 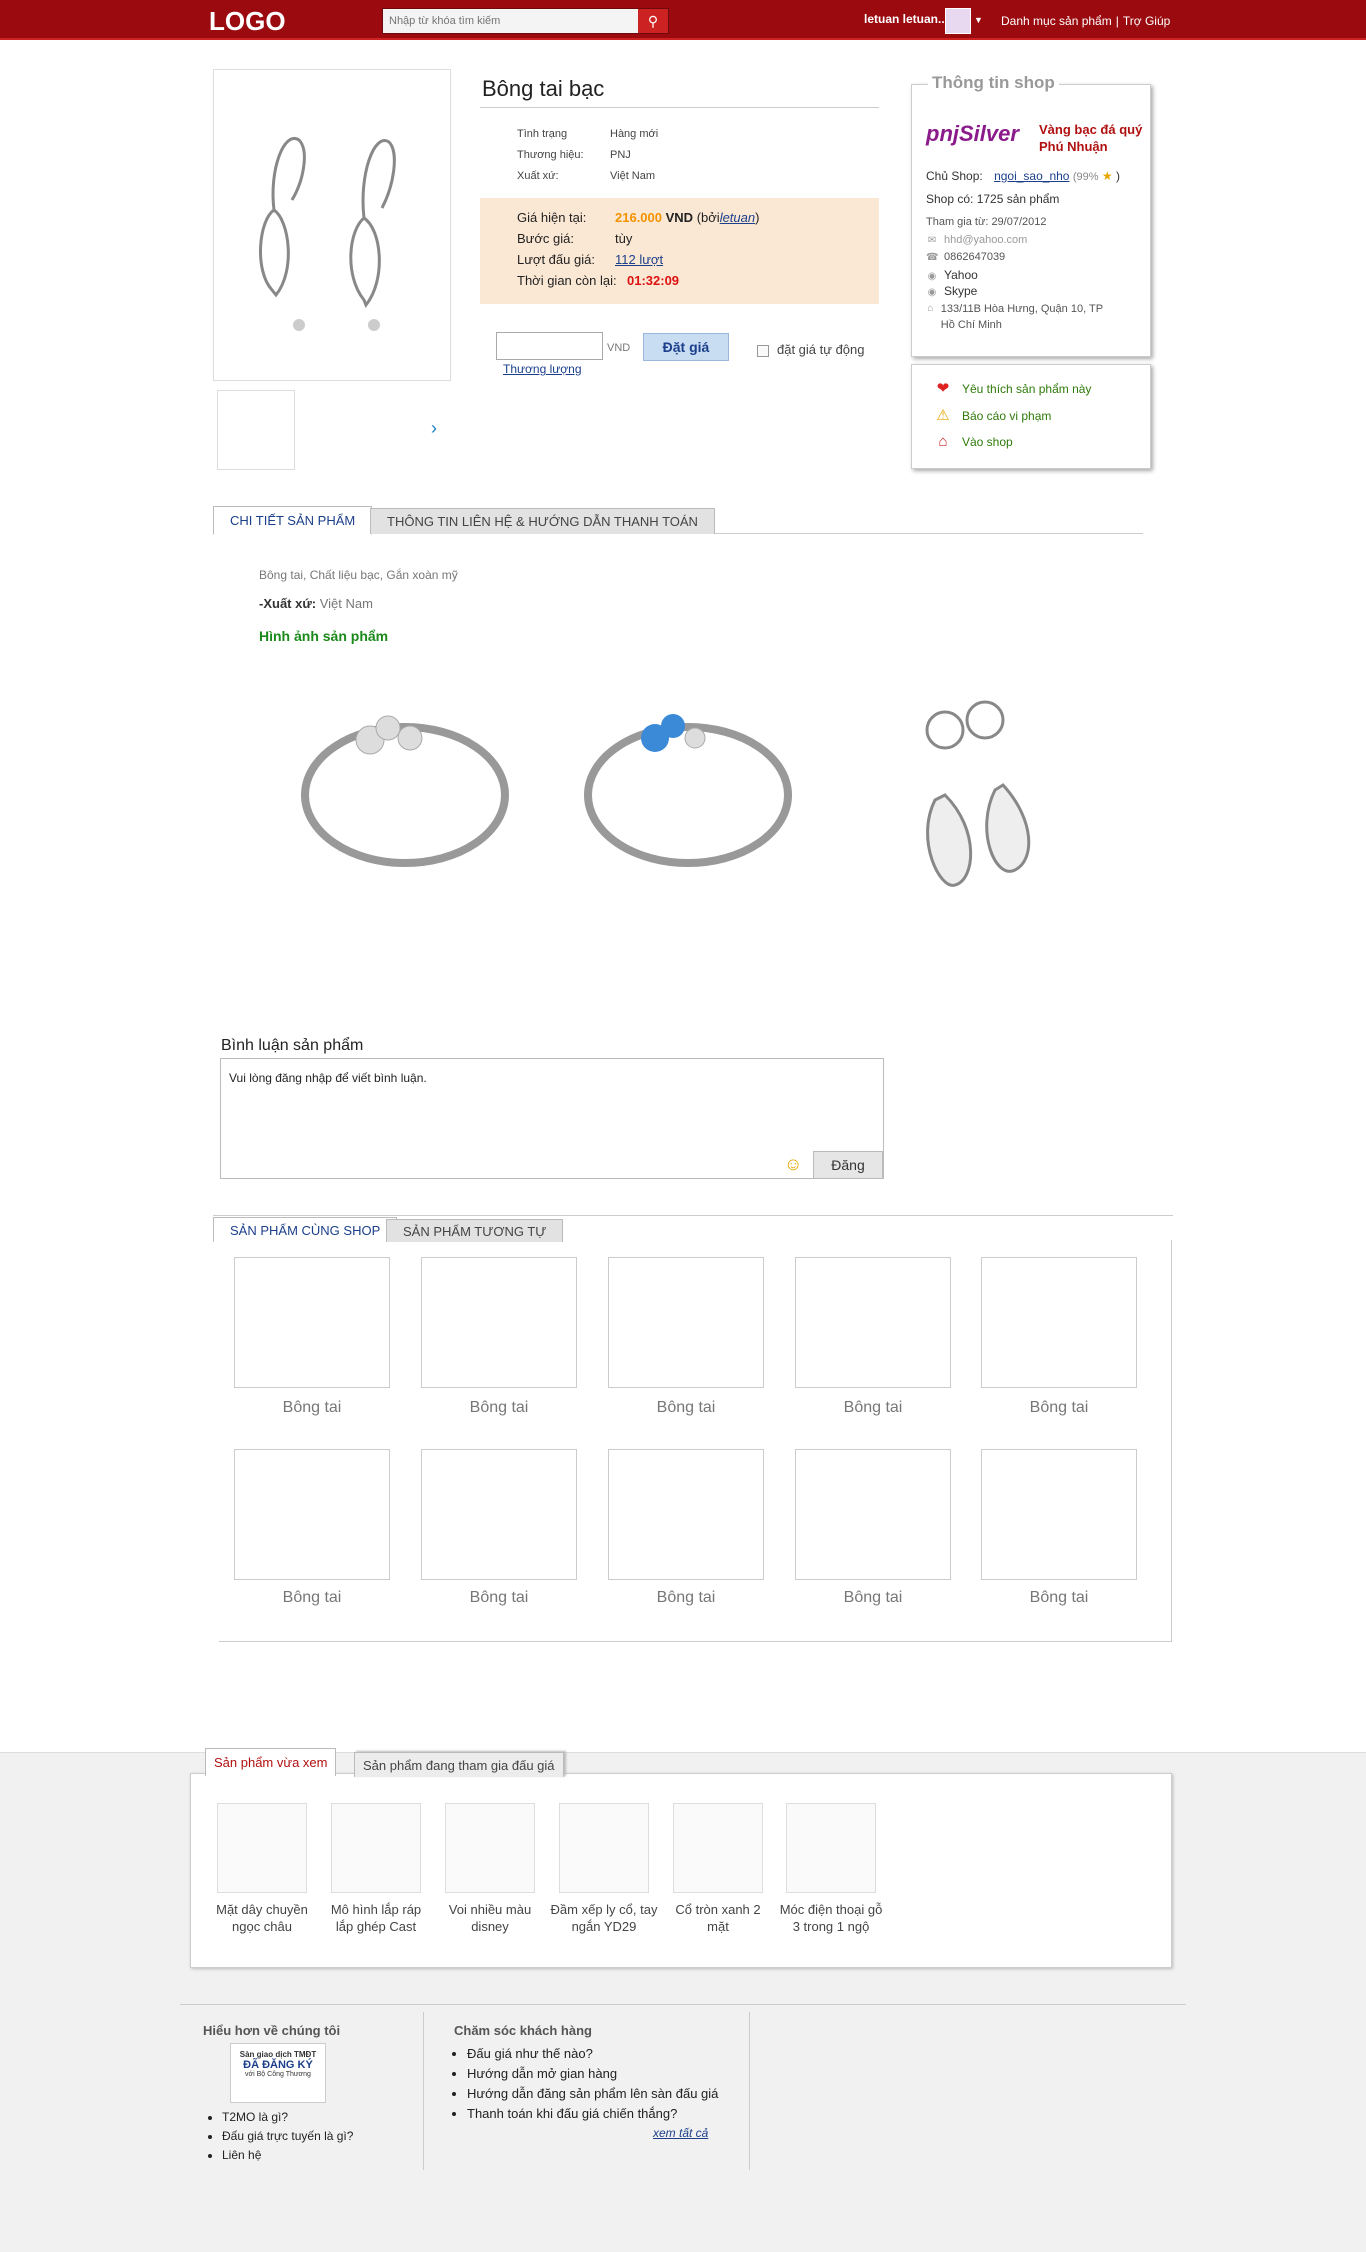 I want to click on recent-item: Móc điện thoại gỗ 3 trong 1 ngộ, so click(x=831, y=1869).